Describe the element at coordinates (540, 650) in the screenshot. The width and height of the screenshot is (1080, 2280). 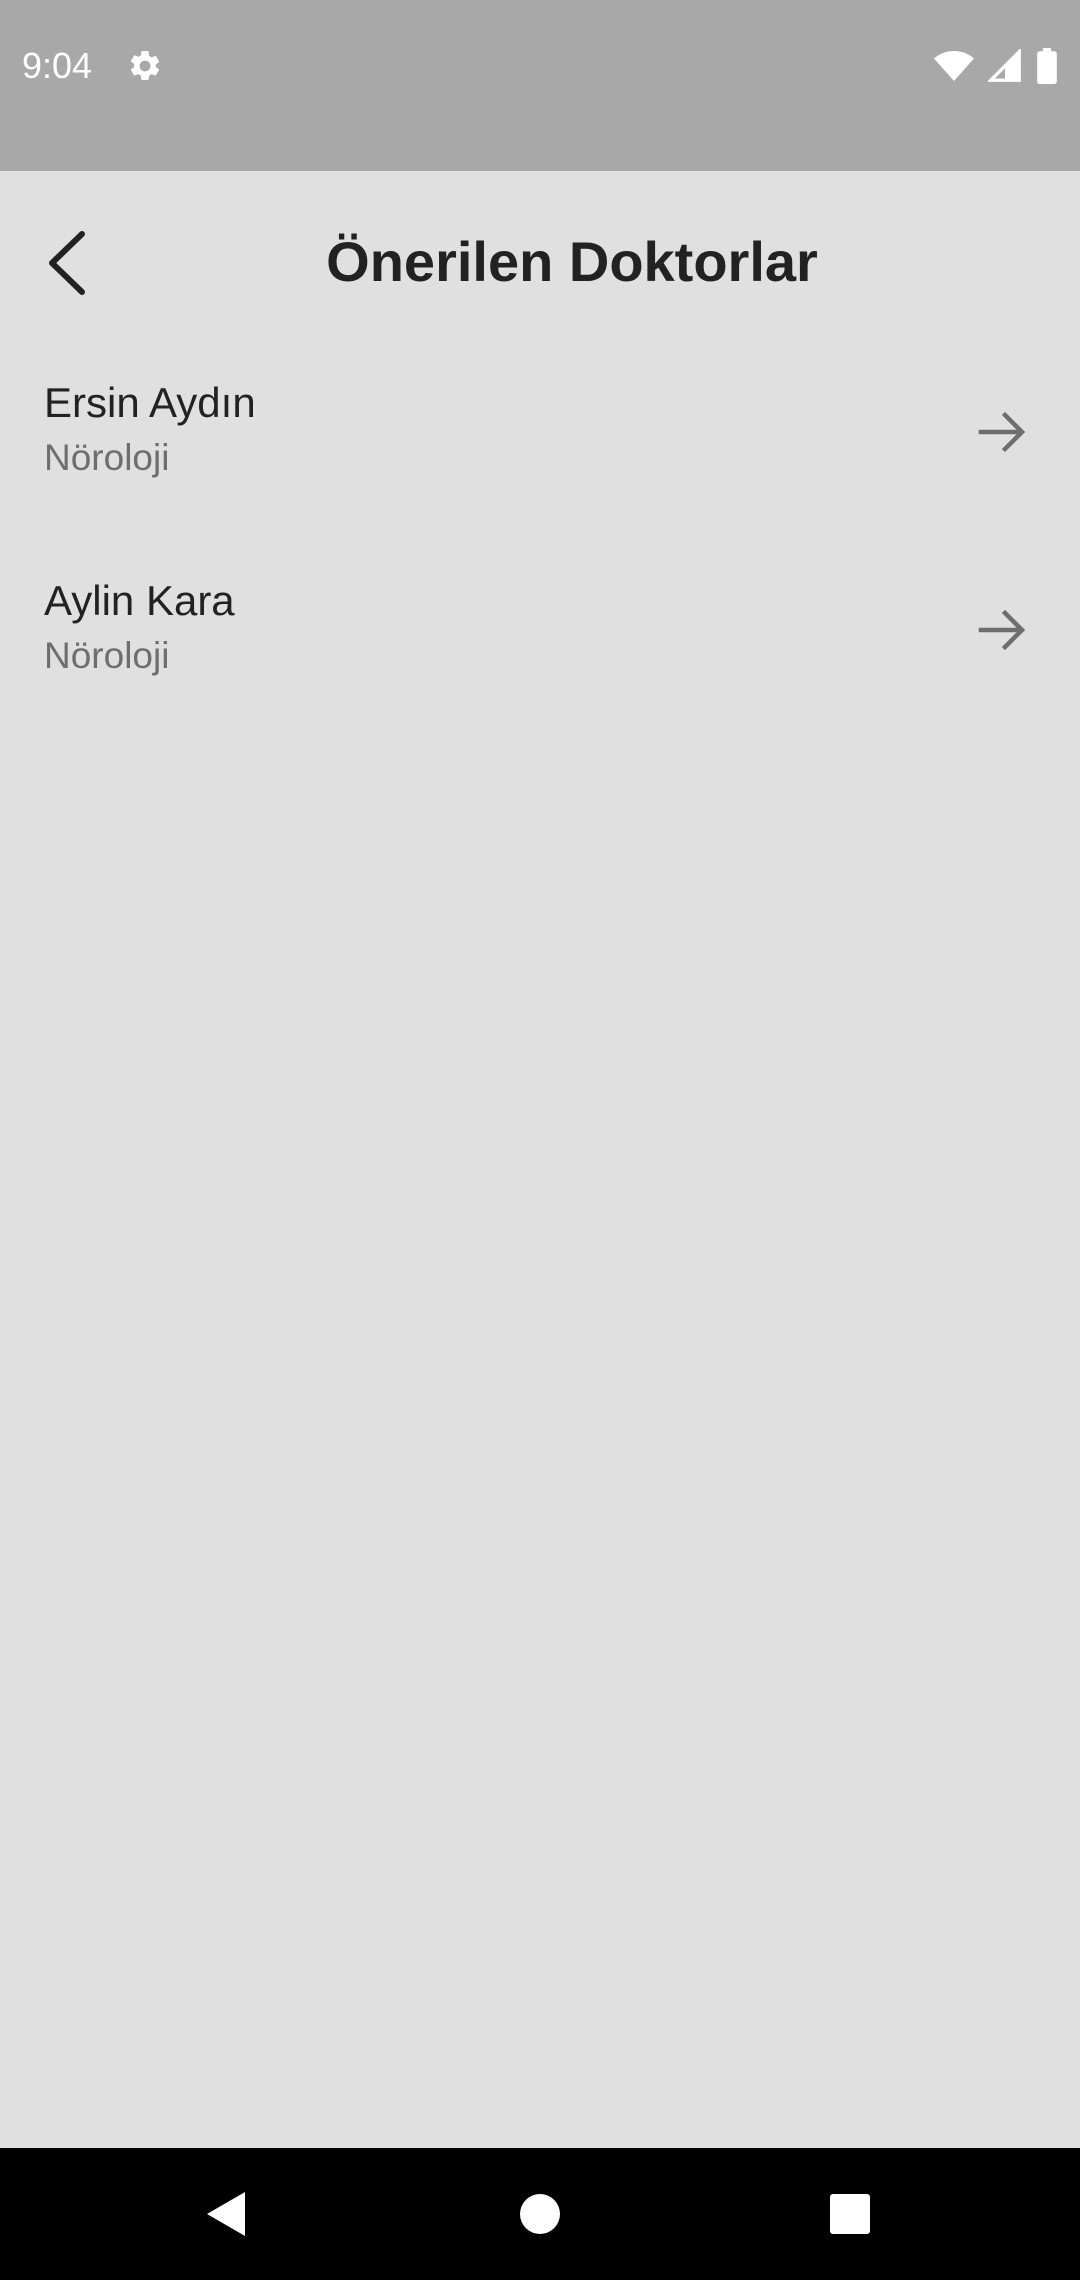
I see `list-item: Aylin Kara Nöroloji` at that location.